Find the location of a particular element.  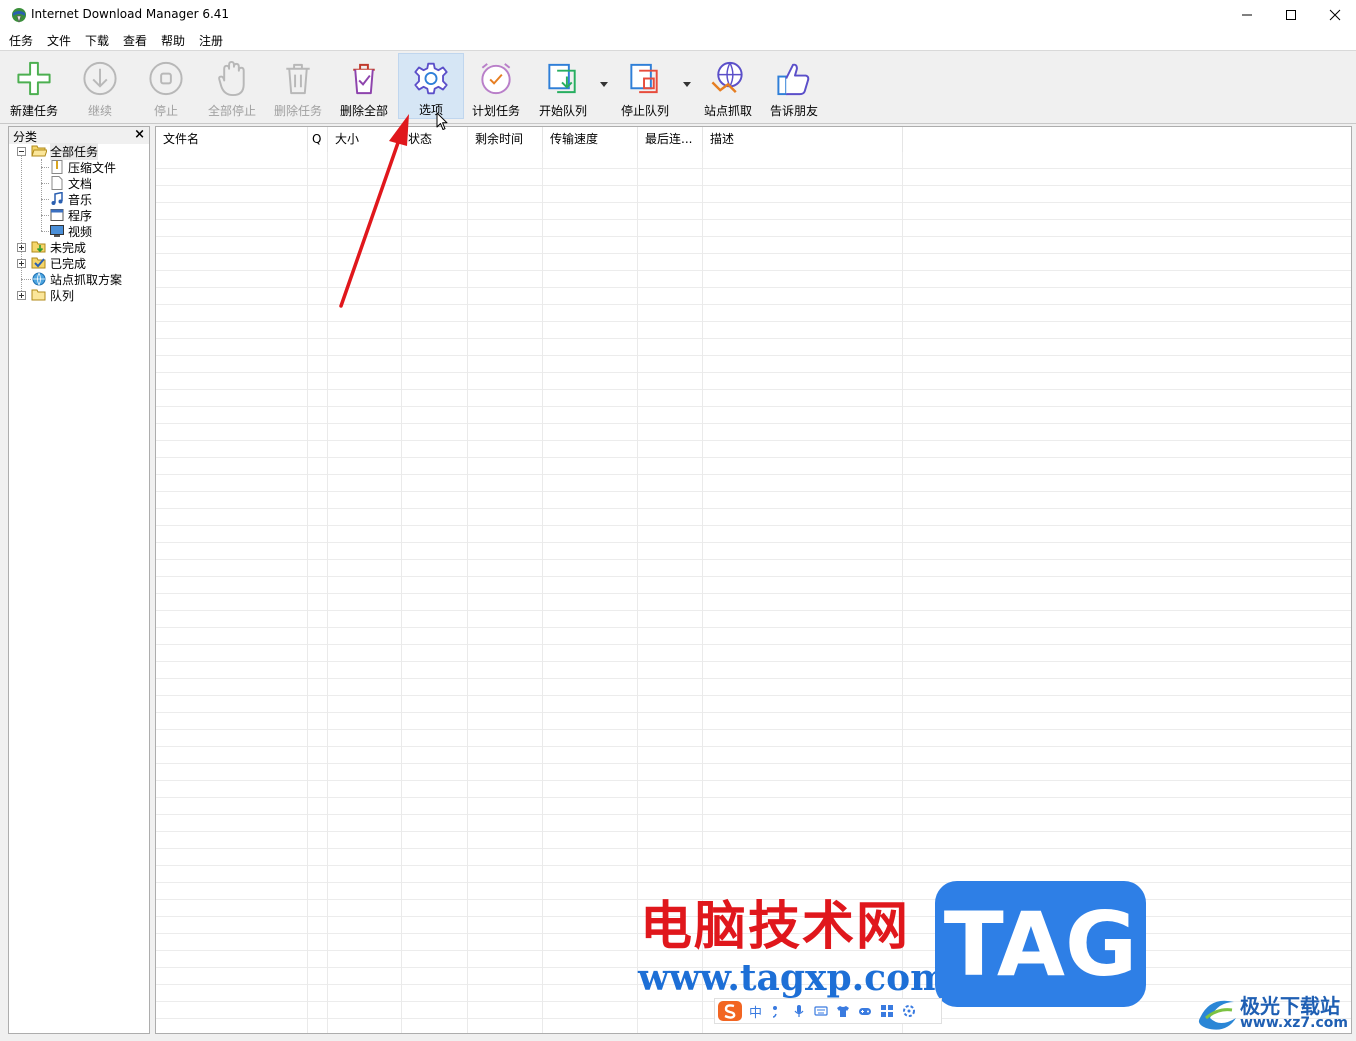

resume-button: 继续 is located at coordinates (100, 86).